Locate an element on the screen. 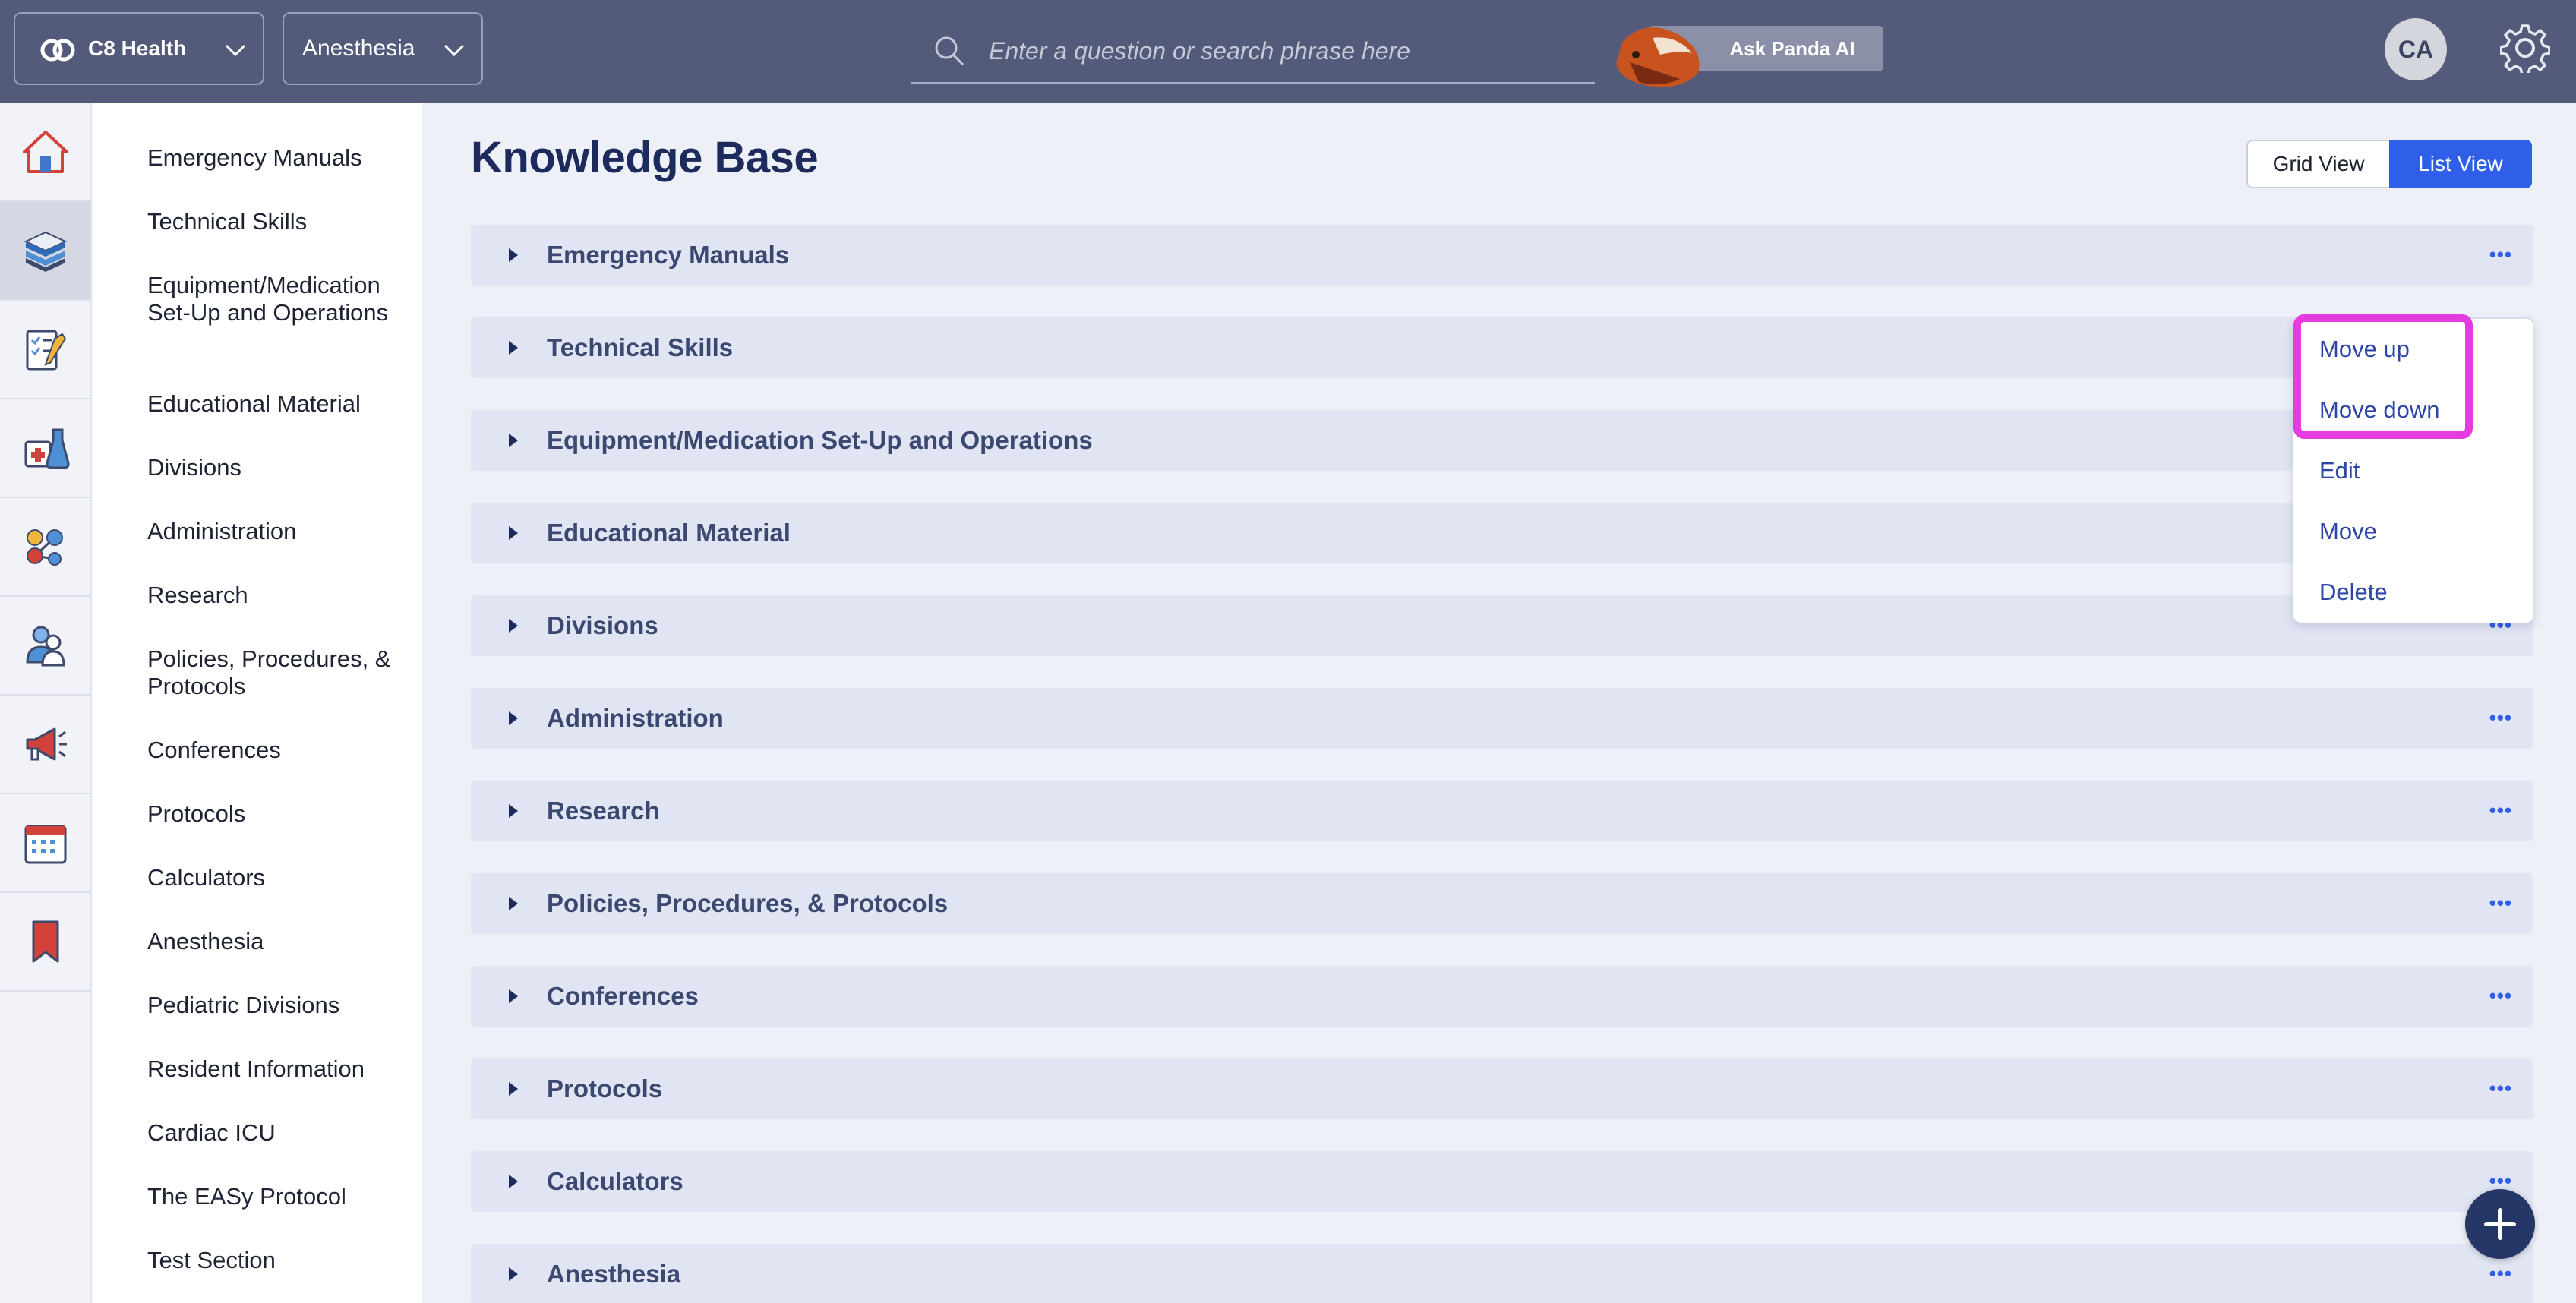 Image resolution: width=2576 pixels, height=1303 pixels. rail-network is located at coordinates (46, 547).